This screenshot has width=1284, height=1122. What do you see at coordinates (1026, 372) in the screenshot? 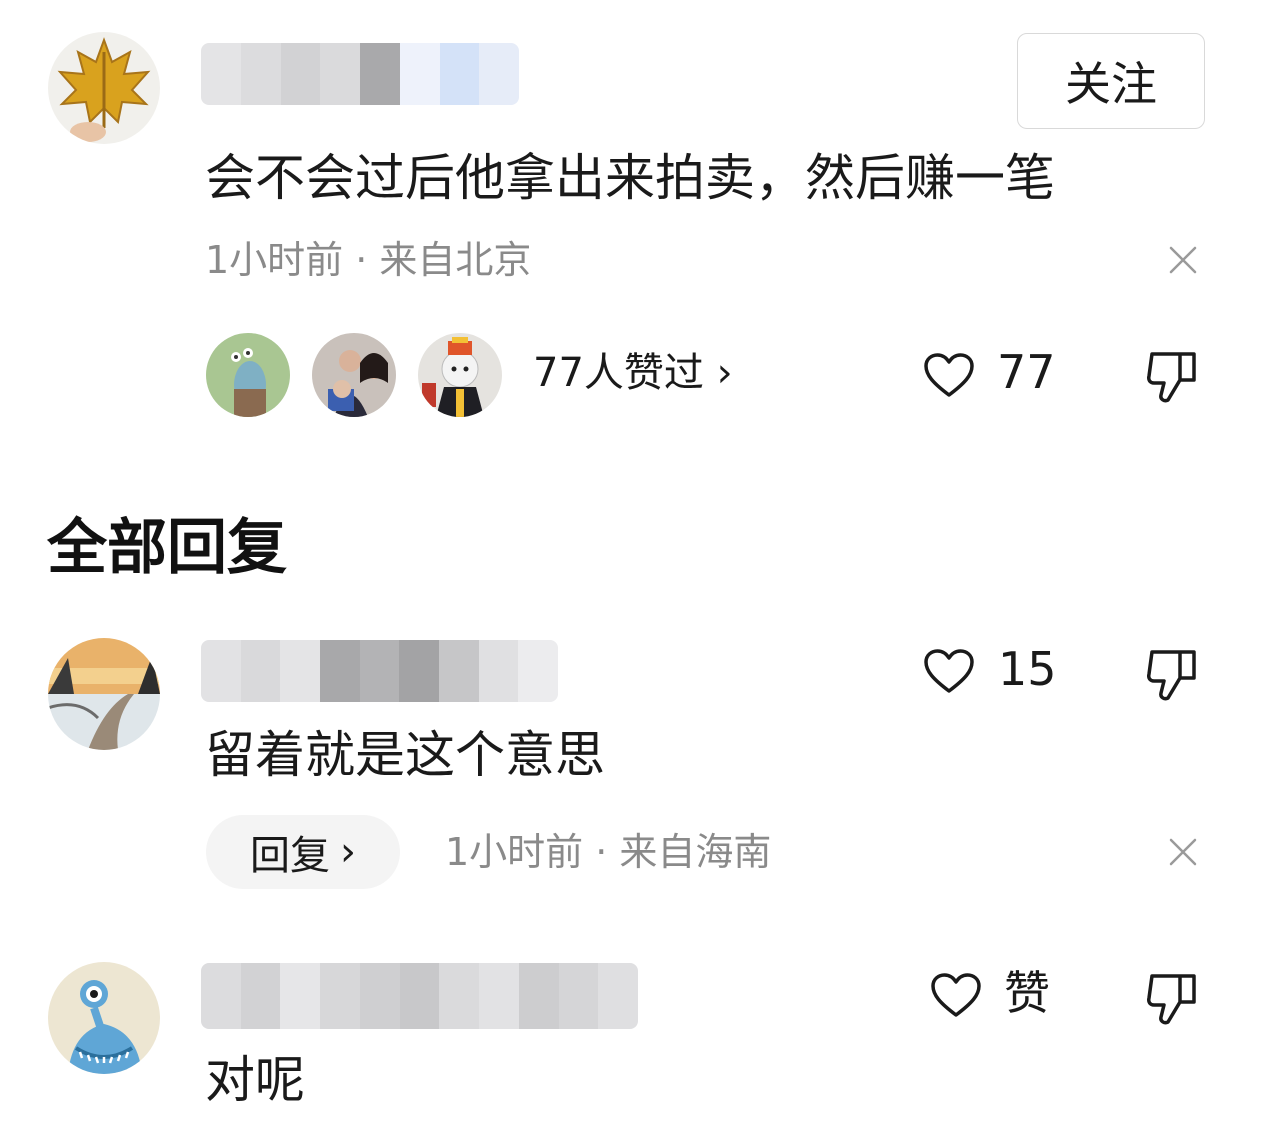
I see `like-count: 77` at bounding box center [1026, 372].